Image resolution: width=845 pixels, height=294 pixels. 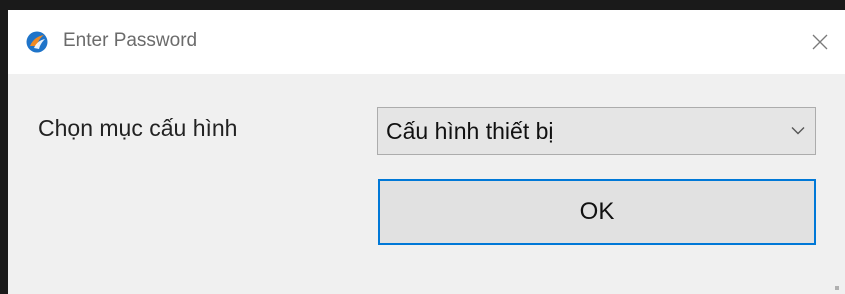 I want to click on ok-button: OK, so click(x=597, y=212).